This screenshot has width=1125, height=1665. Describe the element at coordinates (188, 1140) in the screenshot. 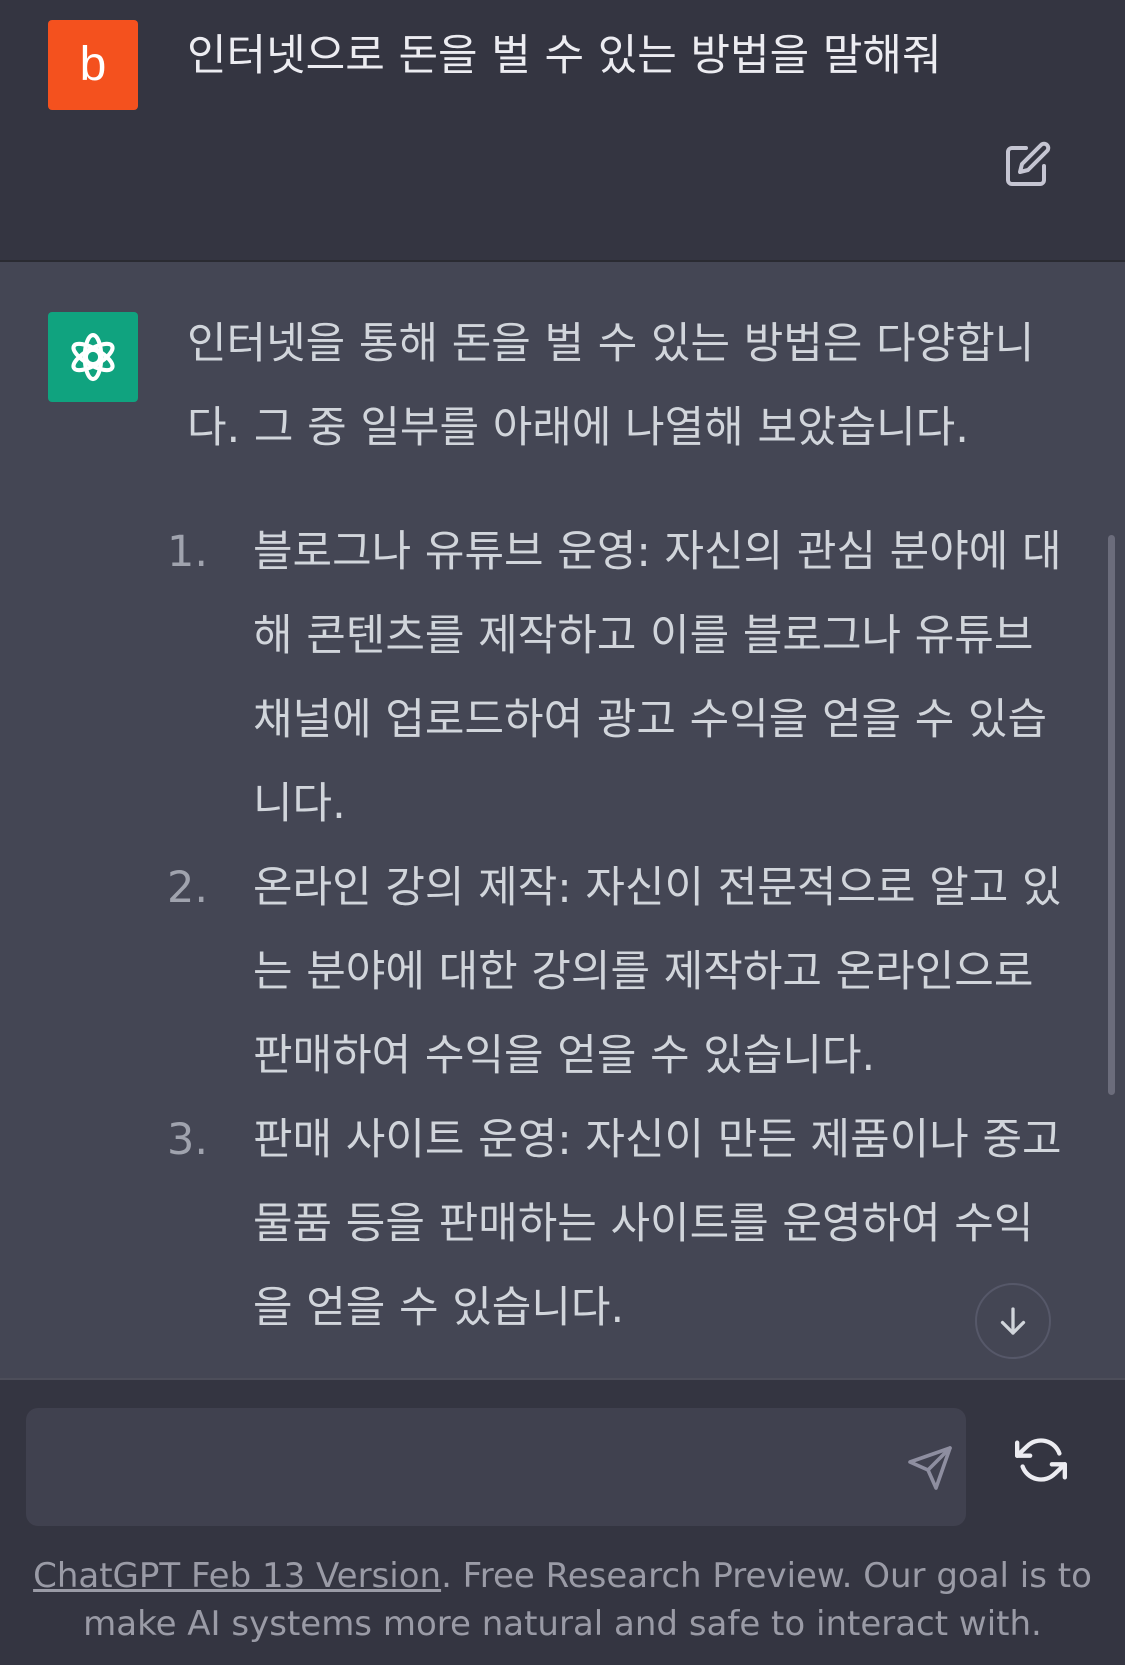

I see `list-item-number: 3.` at that location.